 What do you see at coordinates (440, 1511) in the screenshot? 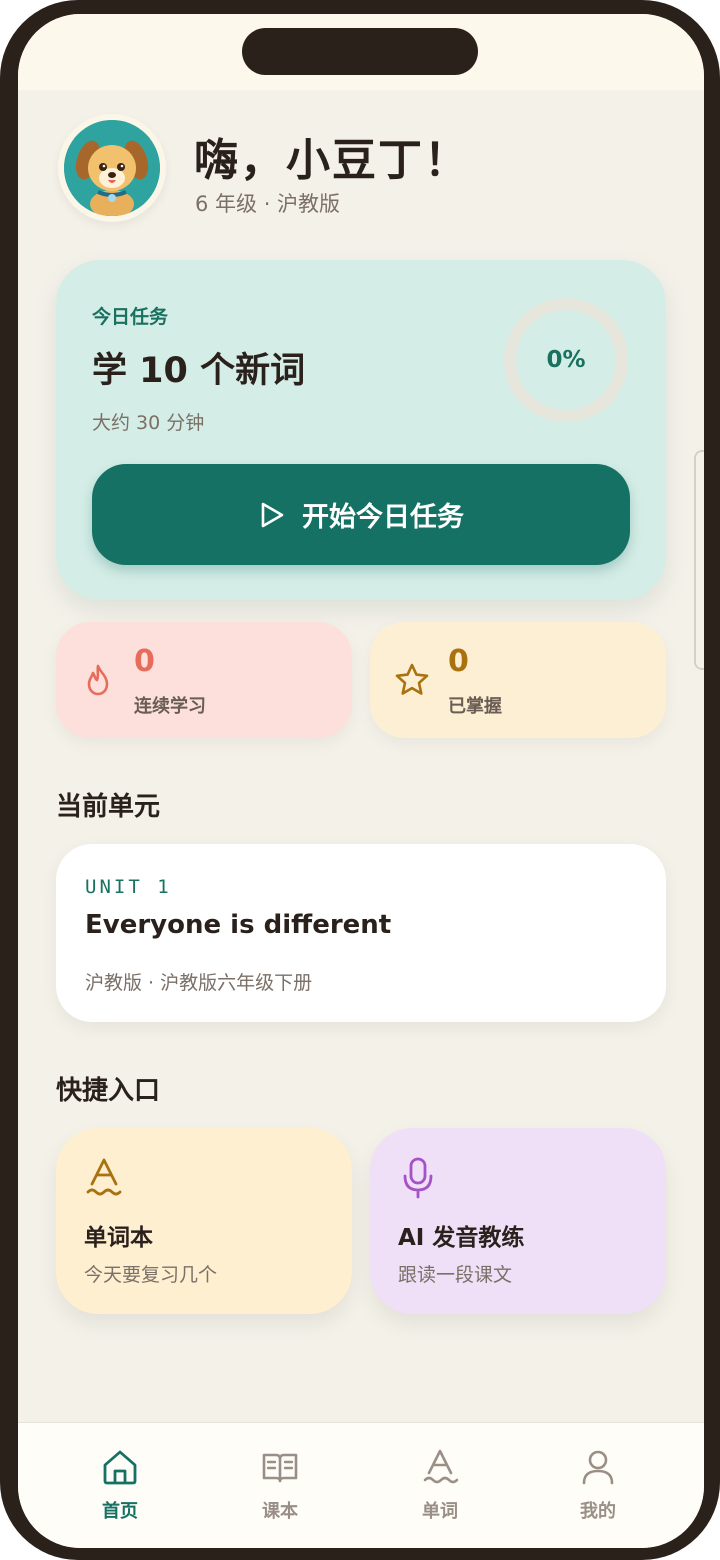
I see `tab-label: 单词` at bounding box center [440, 1511].